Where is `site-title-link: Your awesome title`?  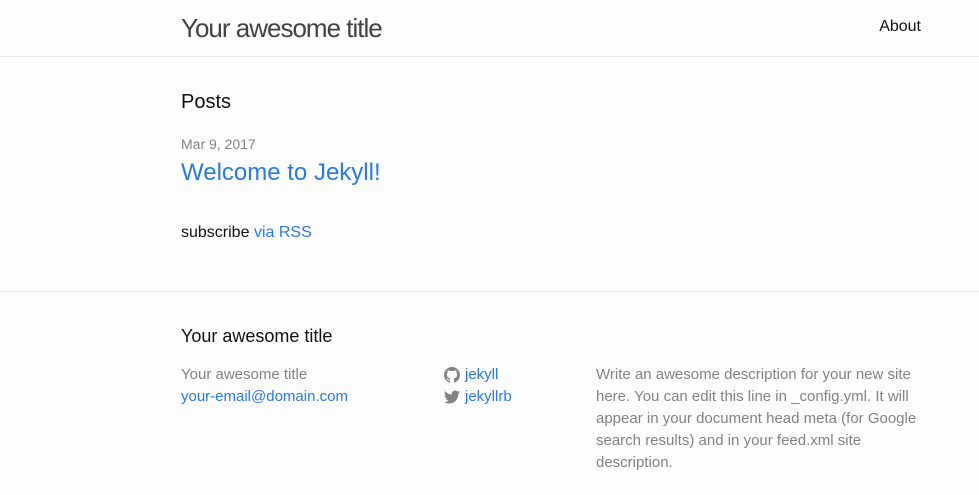
site-title-link: Your awesome title is located at coordinates (282, 28).